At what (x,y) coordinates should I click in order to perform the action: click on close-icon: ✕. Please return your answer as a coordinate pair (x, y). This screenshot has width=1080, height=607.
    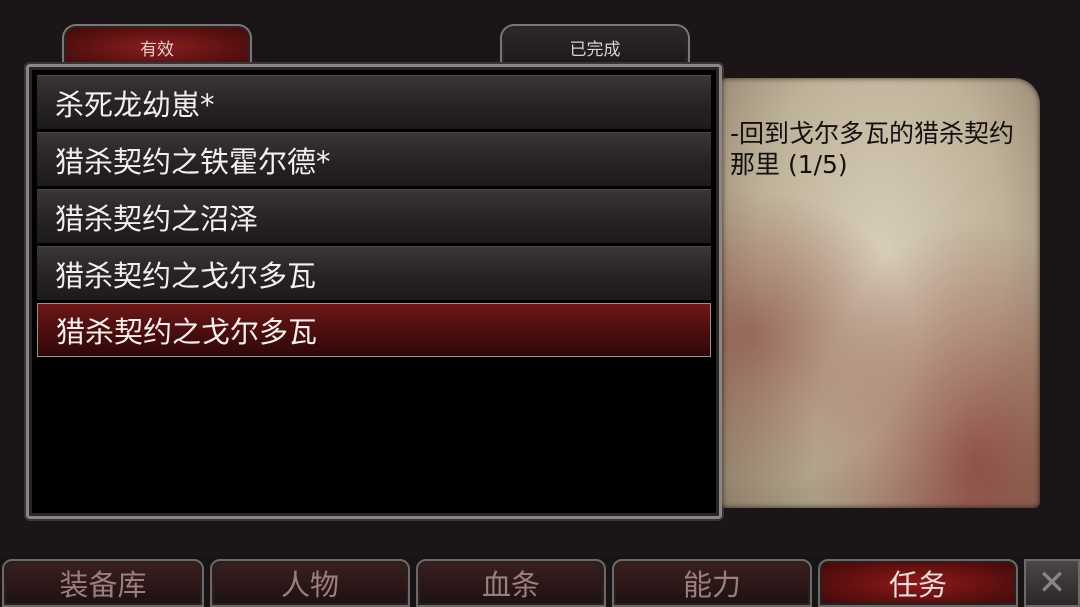
    Looking at the image, I should click on (1052, 583).